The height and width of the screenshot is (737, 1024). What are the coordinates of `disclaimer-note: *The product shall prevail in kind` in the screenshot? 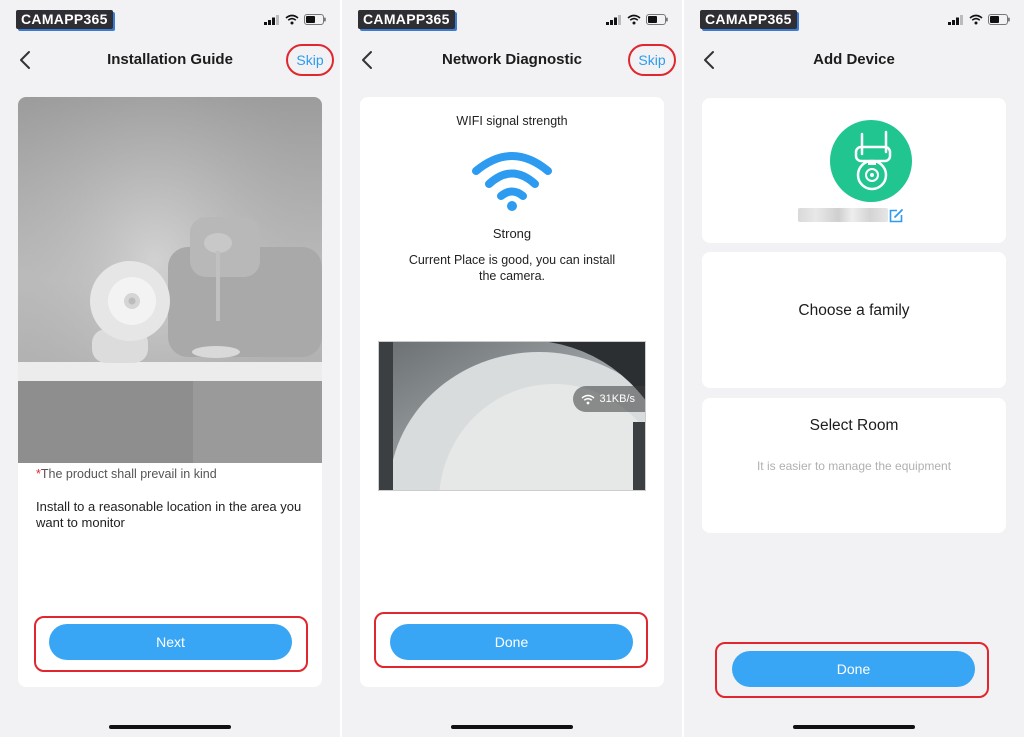 It's located at (126, 474).